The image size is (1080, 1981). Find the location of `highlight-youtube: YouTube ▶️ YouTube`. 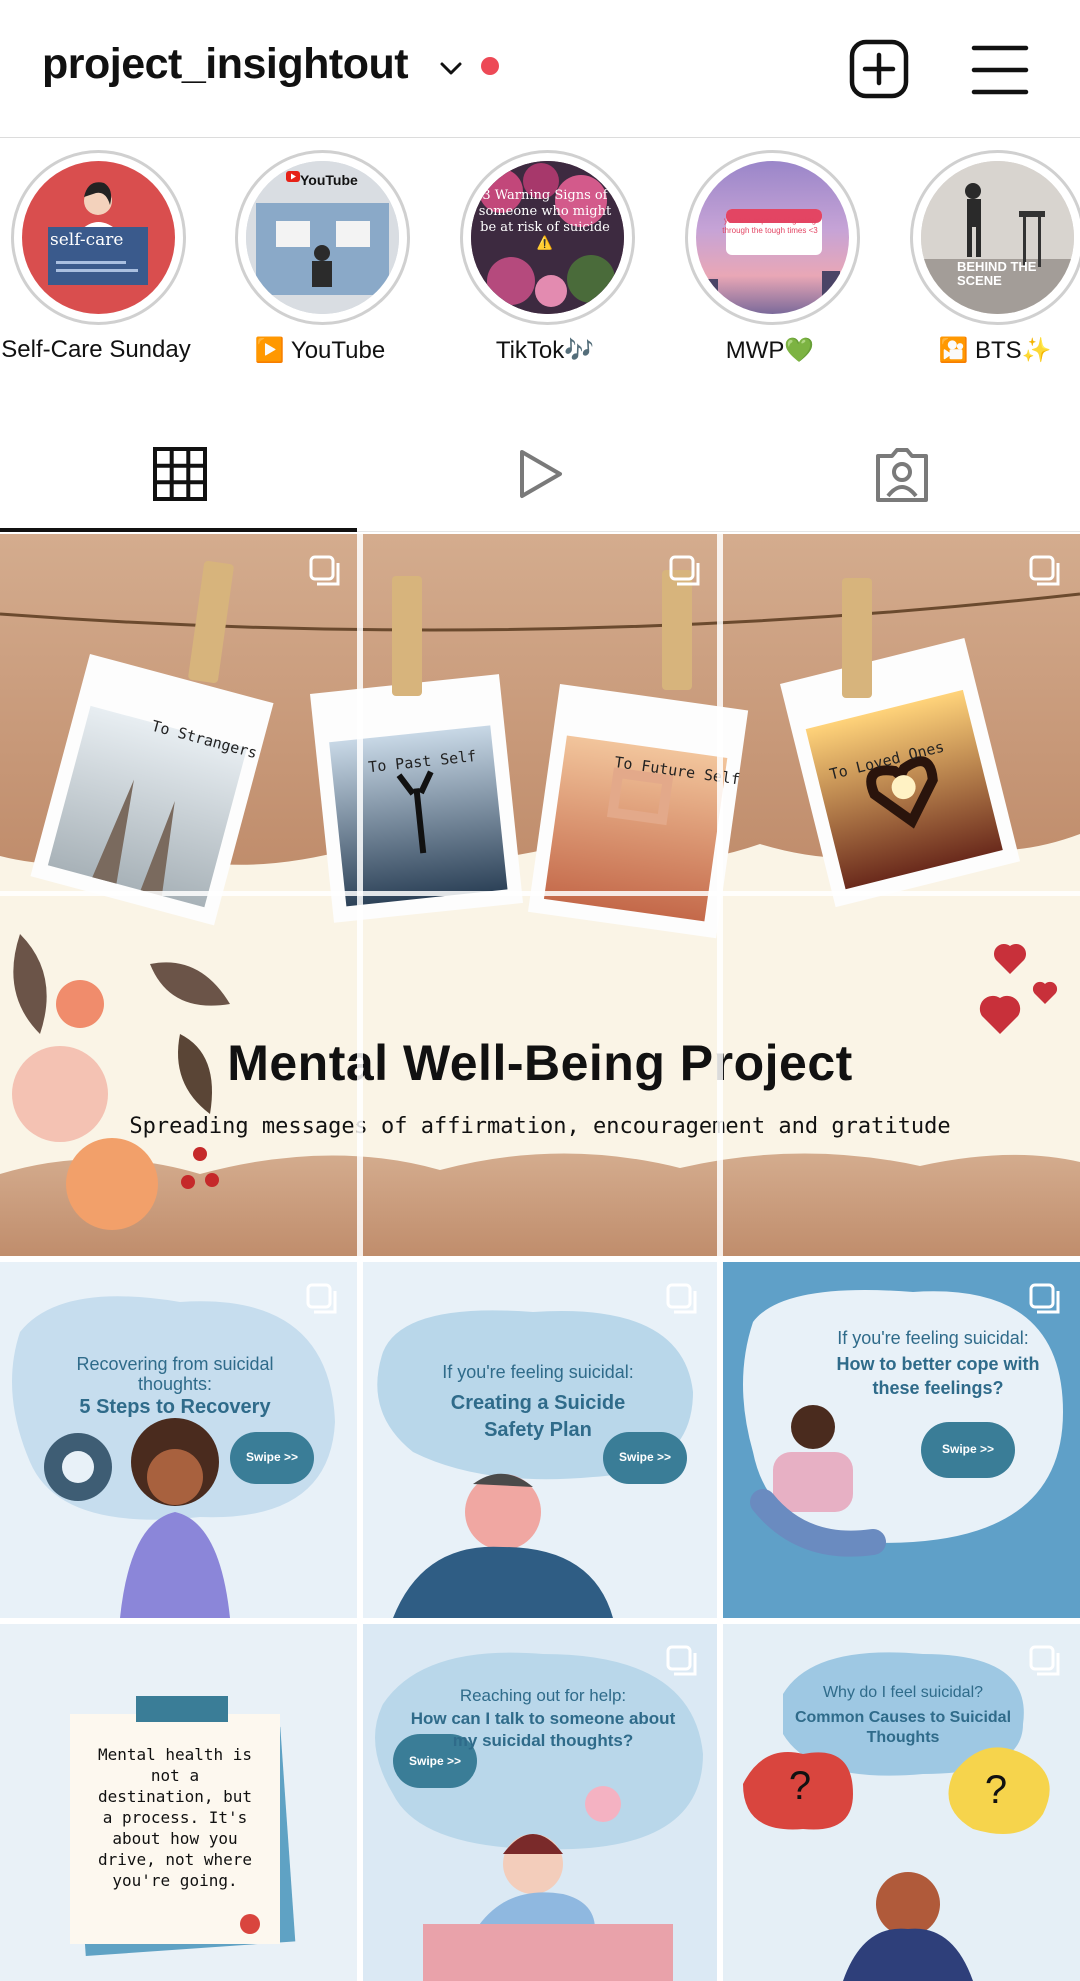

highlight-youtube: YouTube ▶️ YouTube is located at coordinates (320, 265).